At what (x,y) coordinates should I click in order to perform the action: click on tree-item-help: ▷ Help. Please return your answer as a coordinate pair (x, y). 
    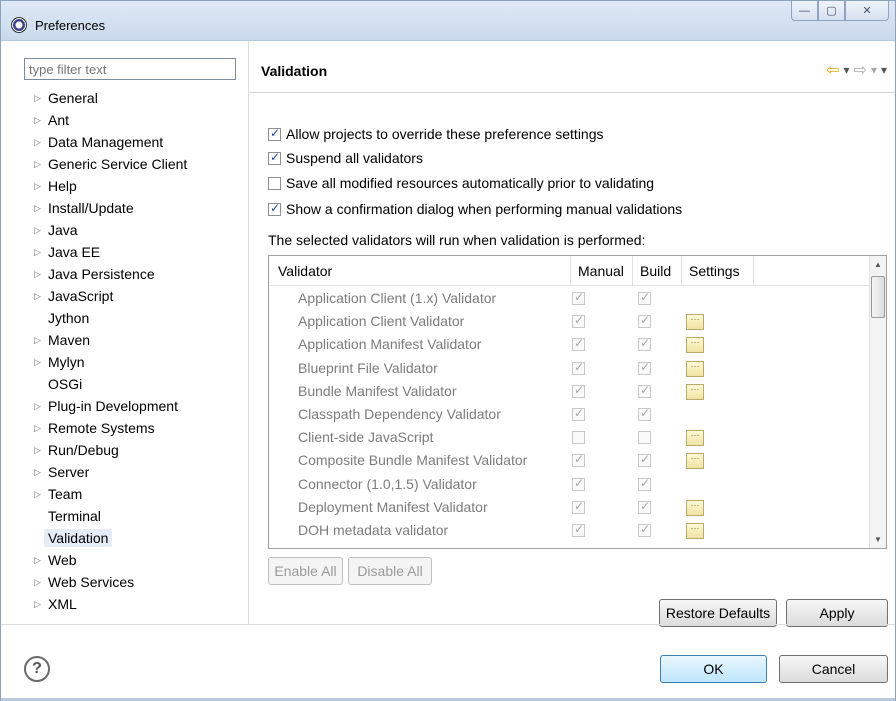
    Looking at the image, I should click on (140, 186).